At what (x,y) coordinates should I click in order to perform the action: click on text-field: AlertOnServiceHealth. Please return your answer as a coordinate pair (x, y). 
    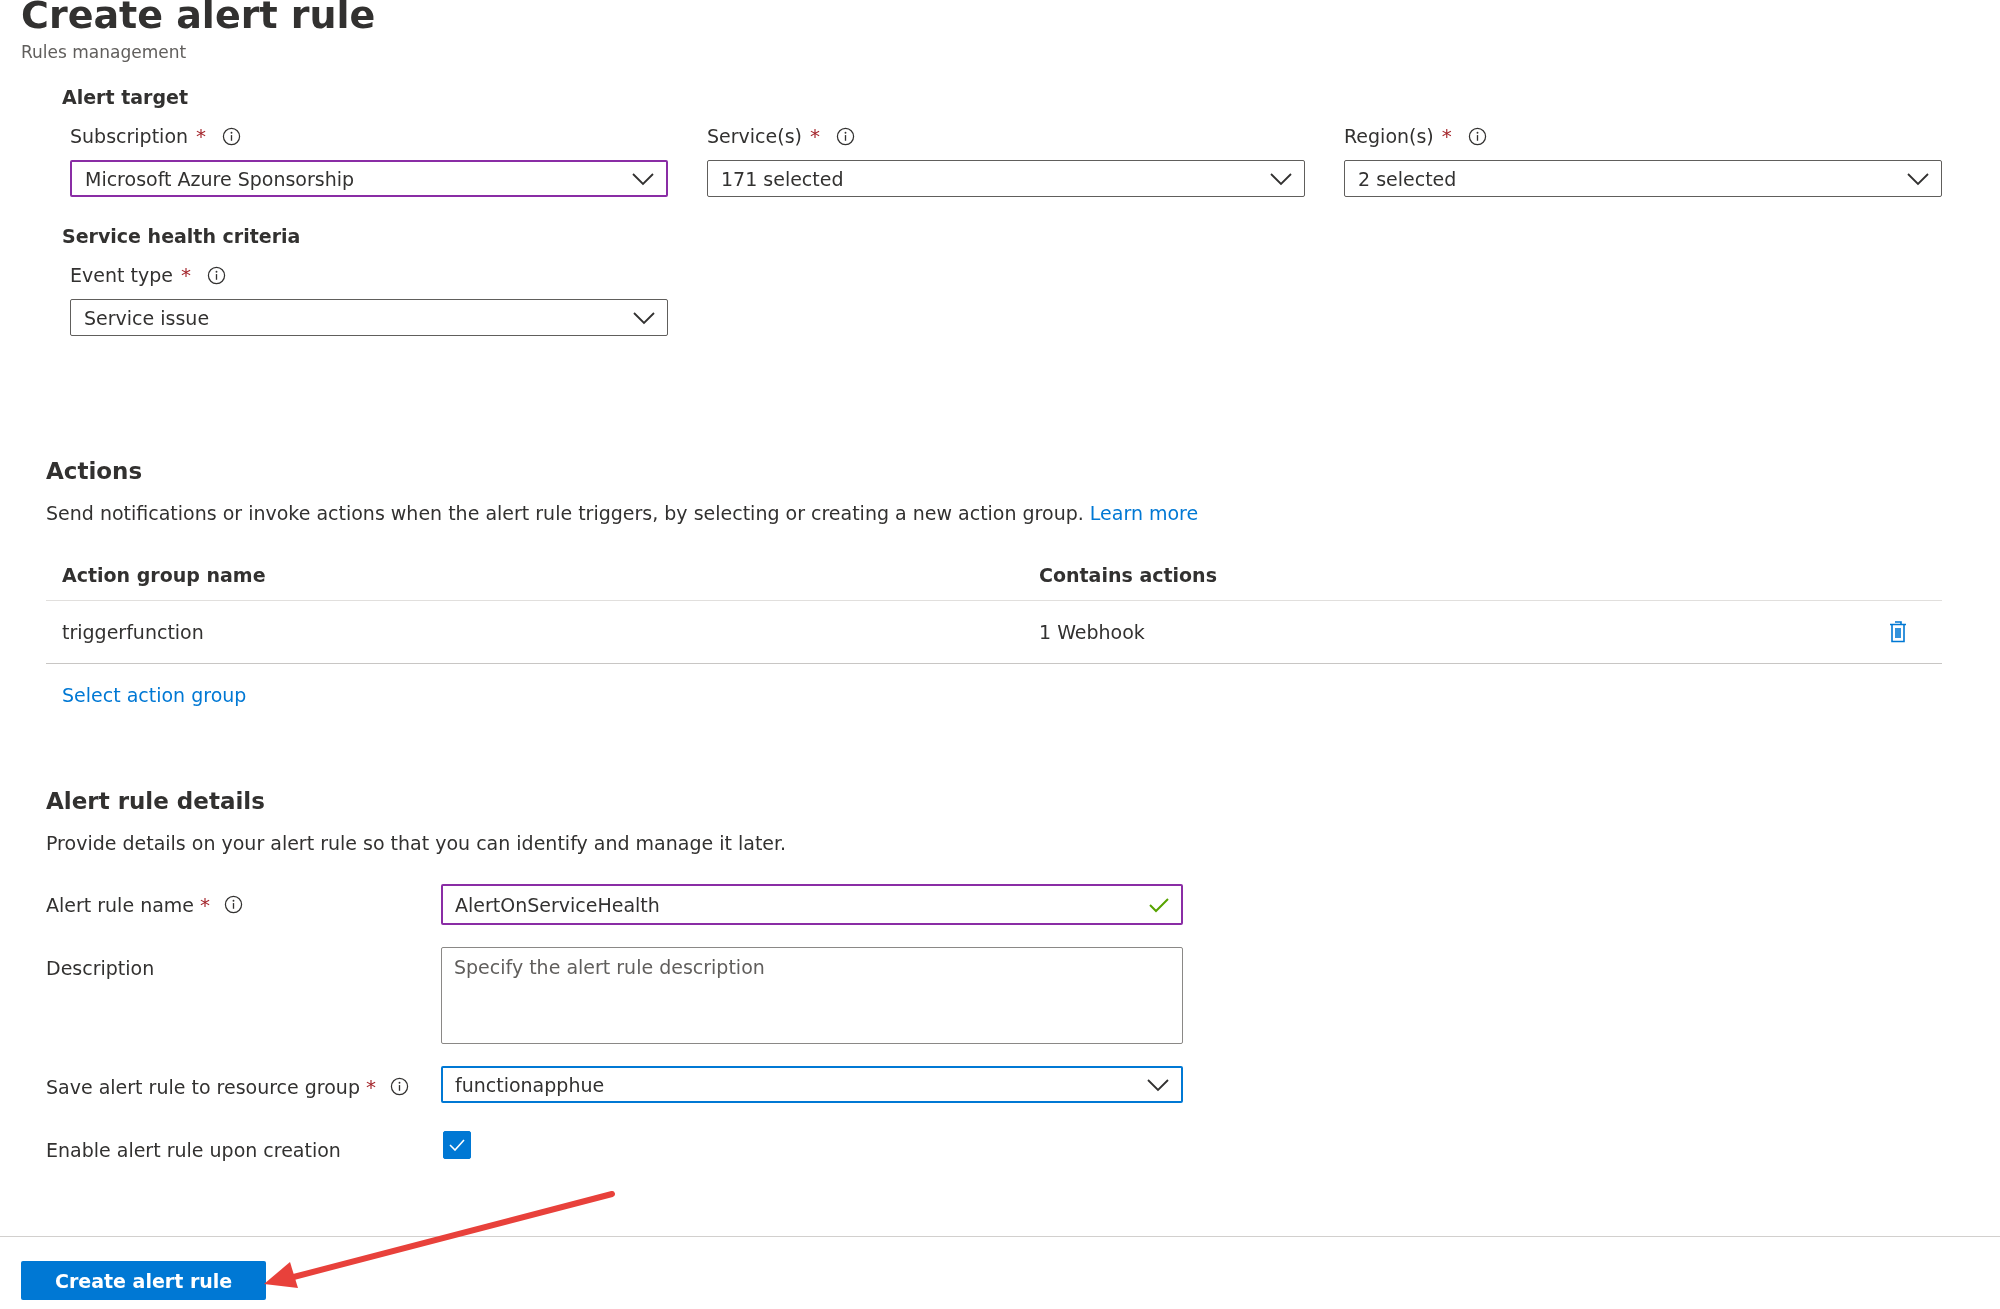
    Looking at the image, I should click on (812, 904).